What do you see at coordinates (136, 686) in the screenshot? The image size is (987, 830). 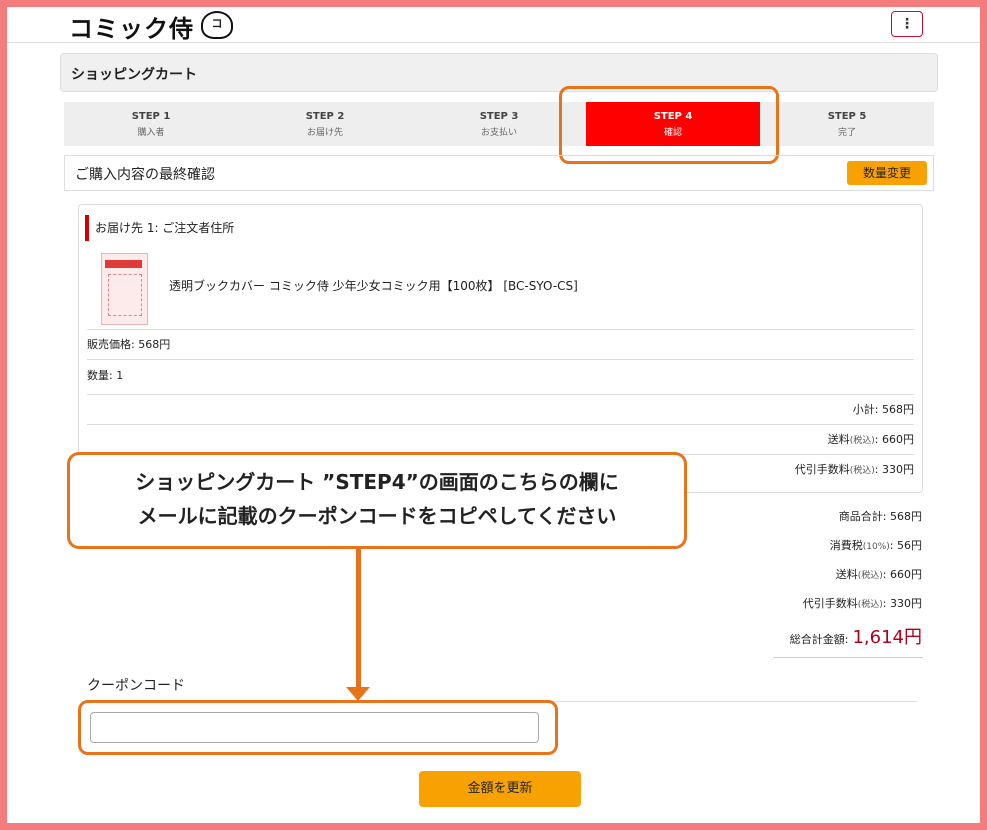 I see `coupon-label: クーポンコード` at bounding box center [136, 686].